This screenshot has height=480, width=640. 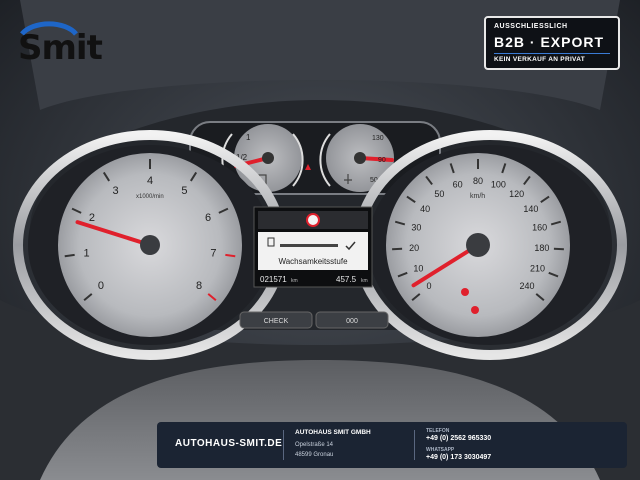 I want to click on whatsapp-label: WHATSAPP, so click(x=440, y=450).